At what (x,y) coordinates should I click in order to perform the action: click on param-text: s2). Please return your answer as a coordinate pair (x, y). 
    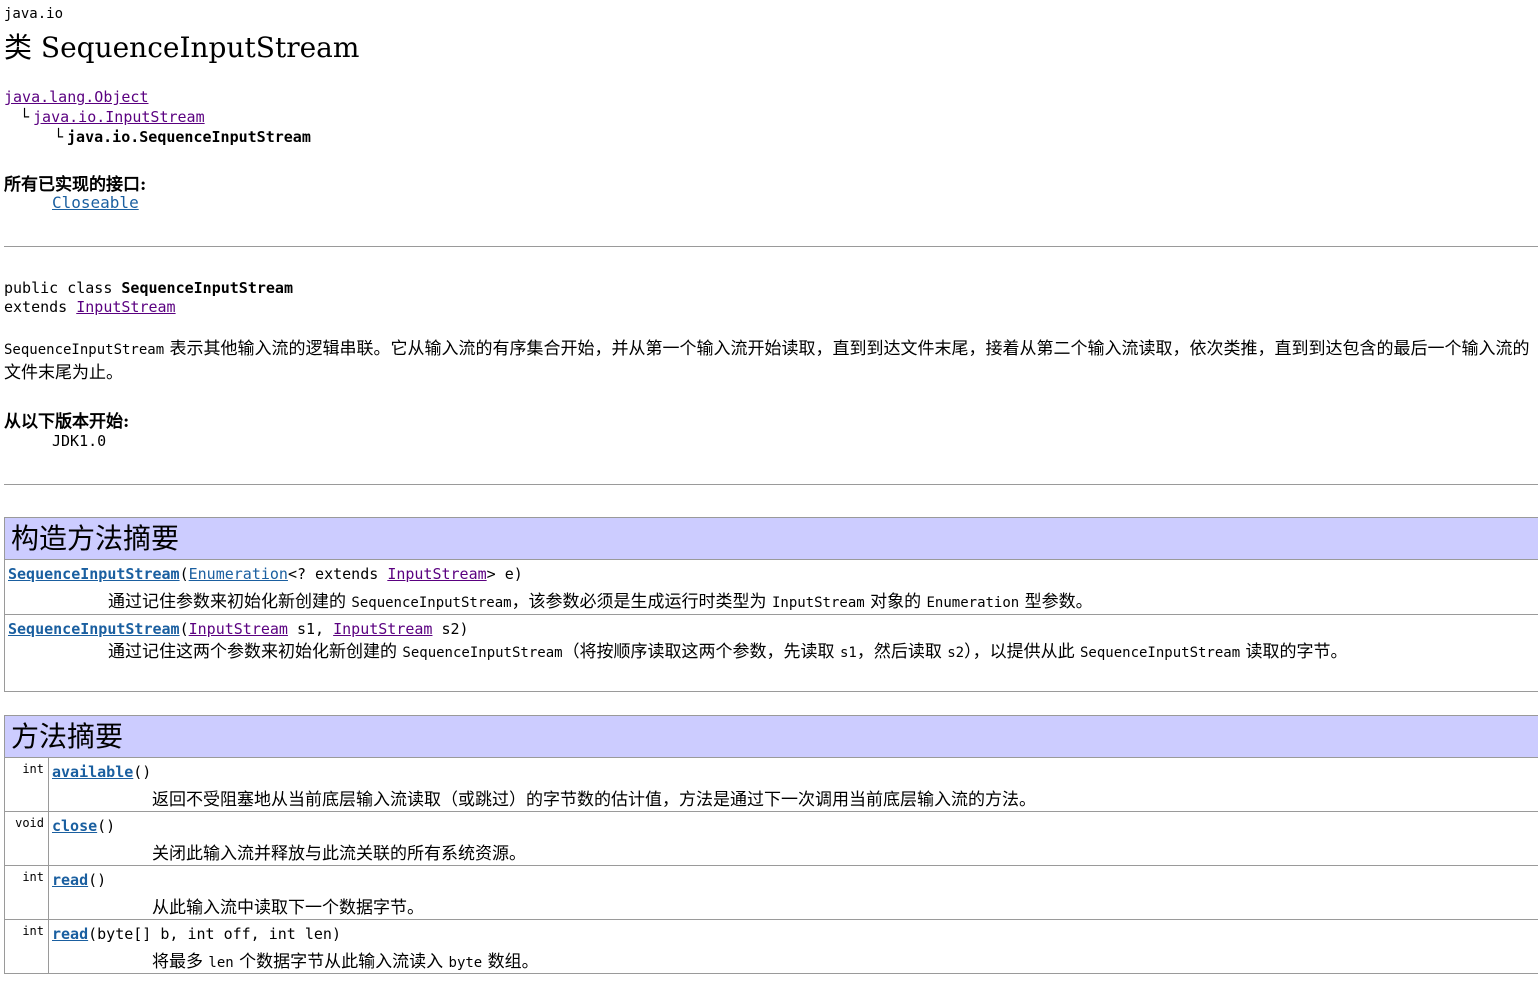
    Looking at the image, I should click on (450, 629).